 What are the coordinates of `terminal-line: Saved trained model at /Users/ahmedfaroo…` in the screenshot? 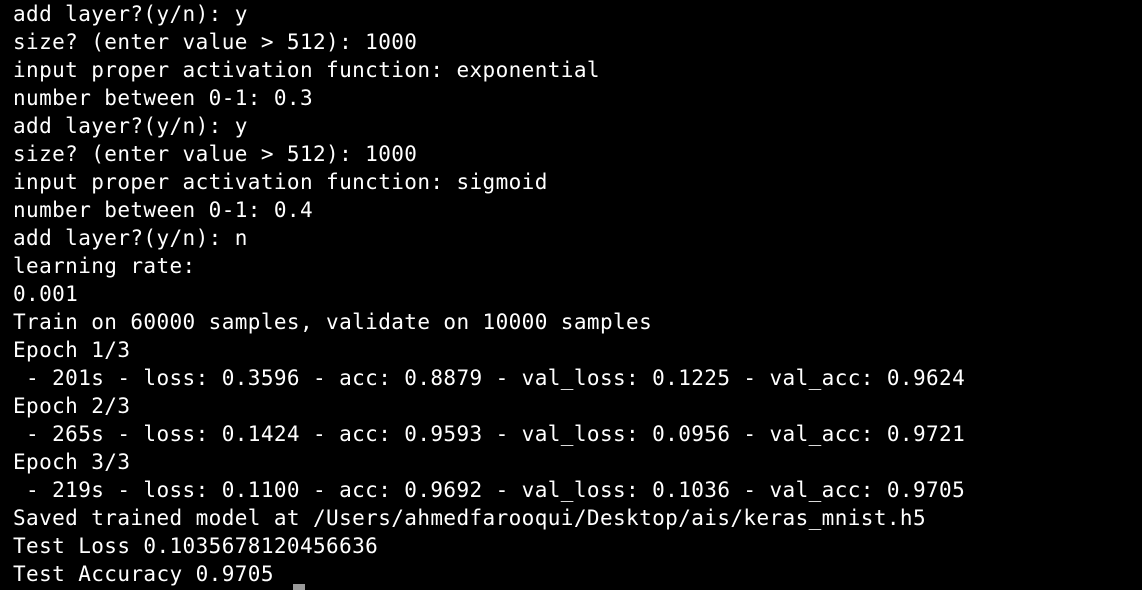 It's located at (470, 518).